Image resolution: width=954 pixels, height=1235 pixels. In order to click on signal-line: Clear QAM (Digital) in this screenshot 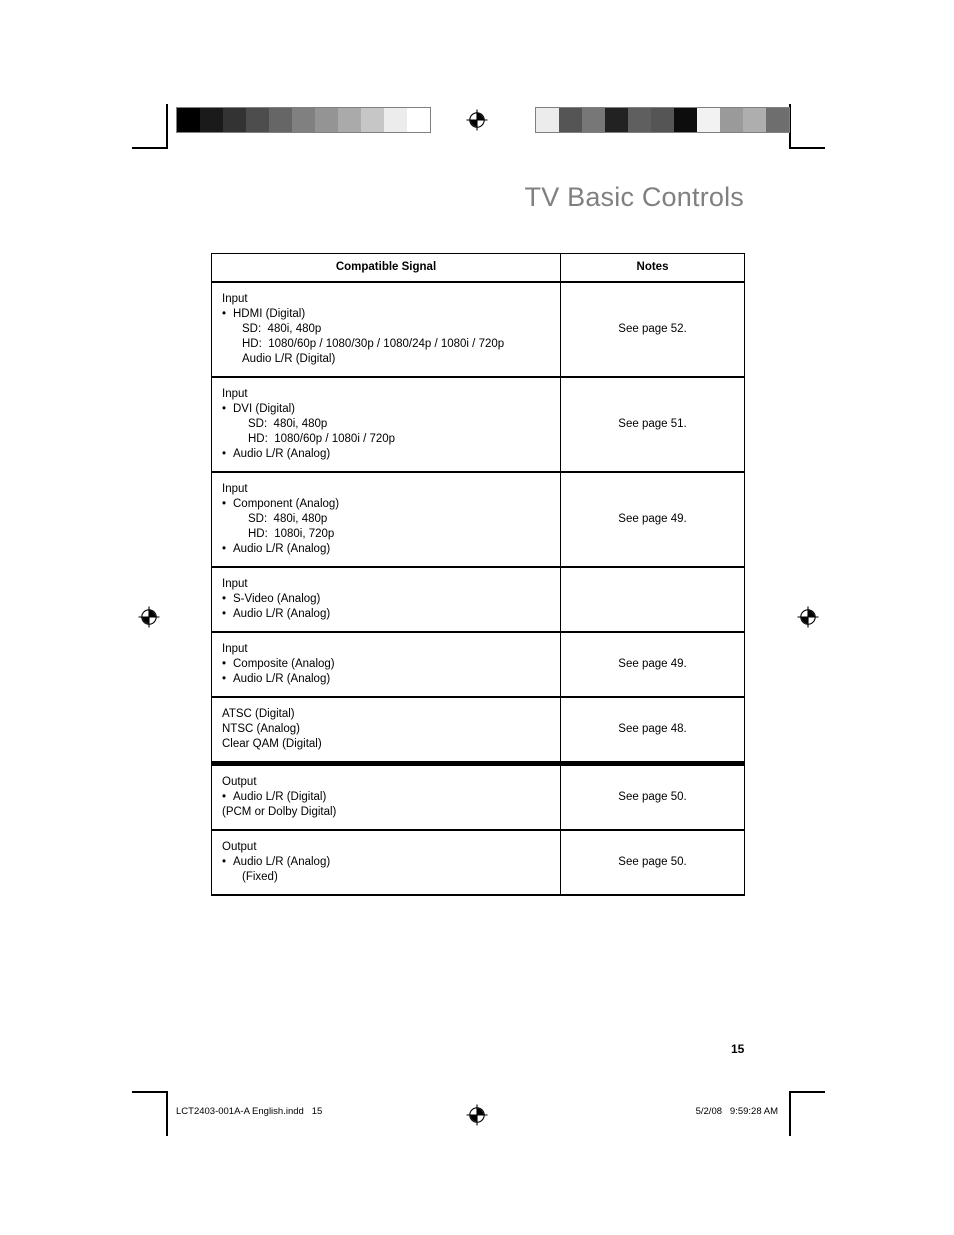, I will do `click(272, 744)`.